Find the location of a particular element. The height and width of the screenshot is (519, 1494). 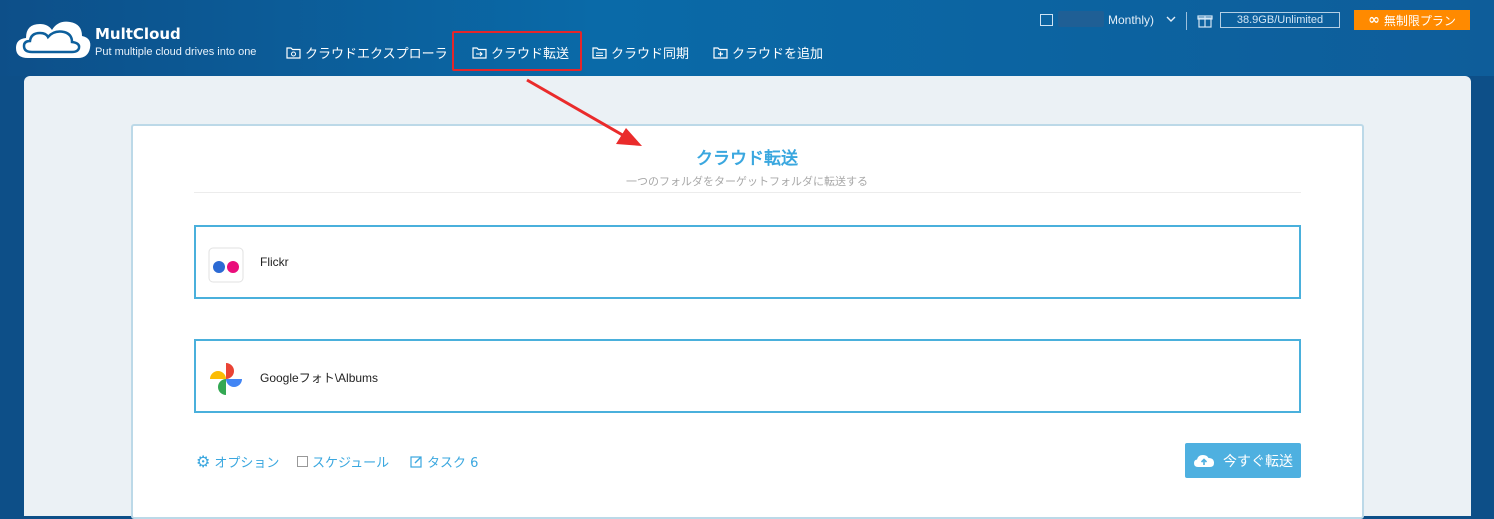

cloud-upload-icon is located at coordinates (1204, 460).